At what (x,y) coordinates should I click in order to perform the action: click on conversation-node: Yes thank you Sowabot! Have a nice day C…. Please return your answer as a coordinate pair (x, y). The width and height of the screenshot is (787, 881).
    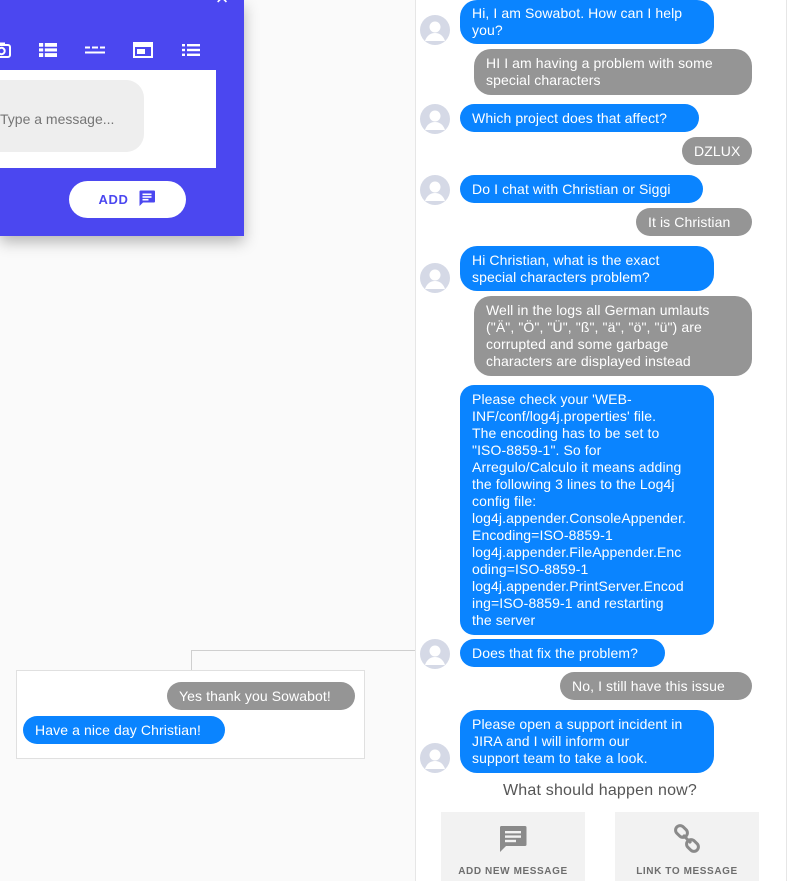
    Looking at the image, I should click on (190, 714).